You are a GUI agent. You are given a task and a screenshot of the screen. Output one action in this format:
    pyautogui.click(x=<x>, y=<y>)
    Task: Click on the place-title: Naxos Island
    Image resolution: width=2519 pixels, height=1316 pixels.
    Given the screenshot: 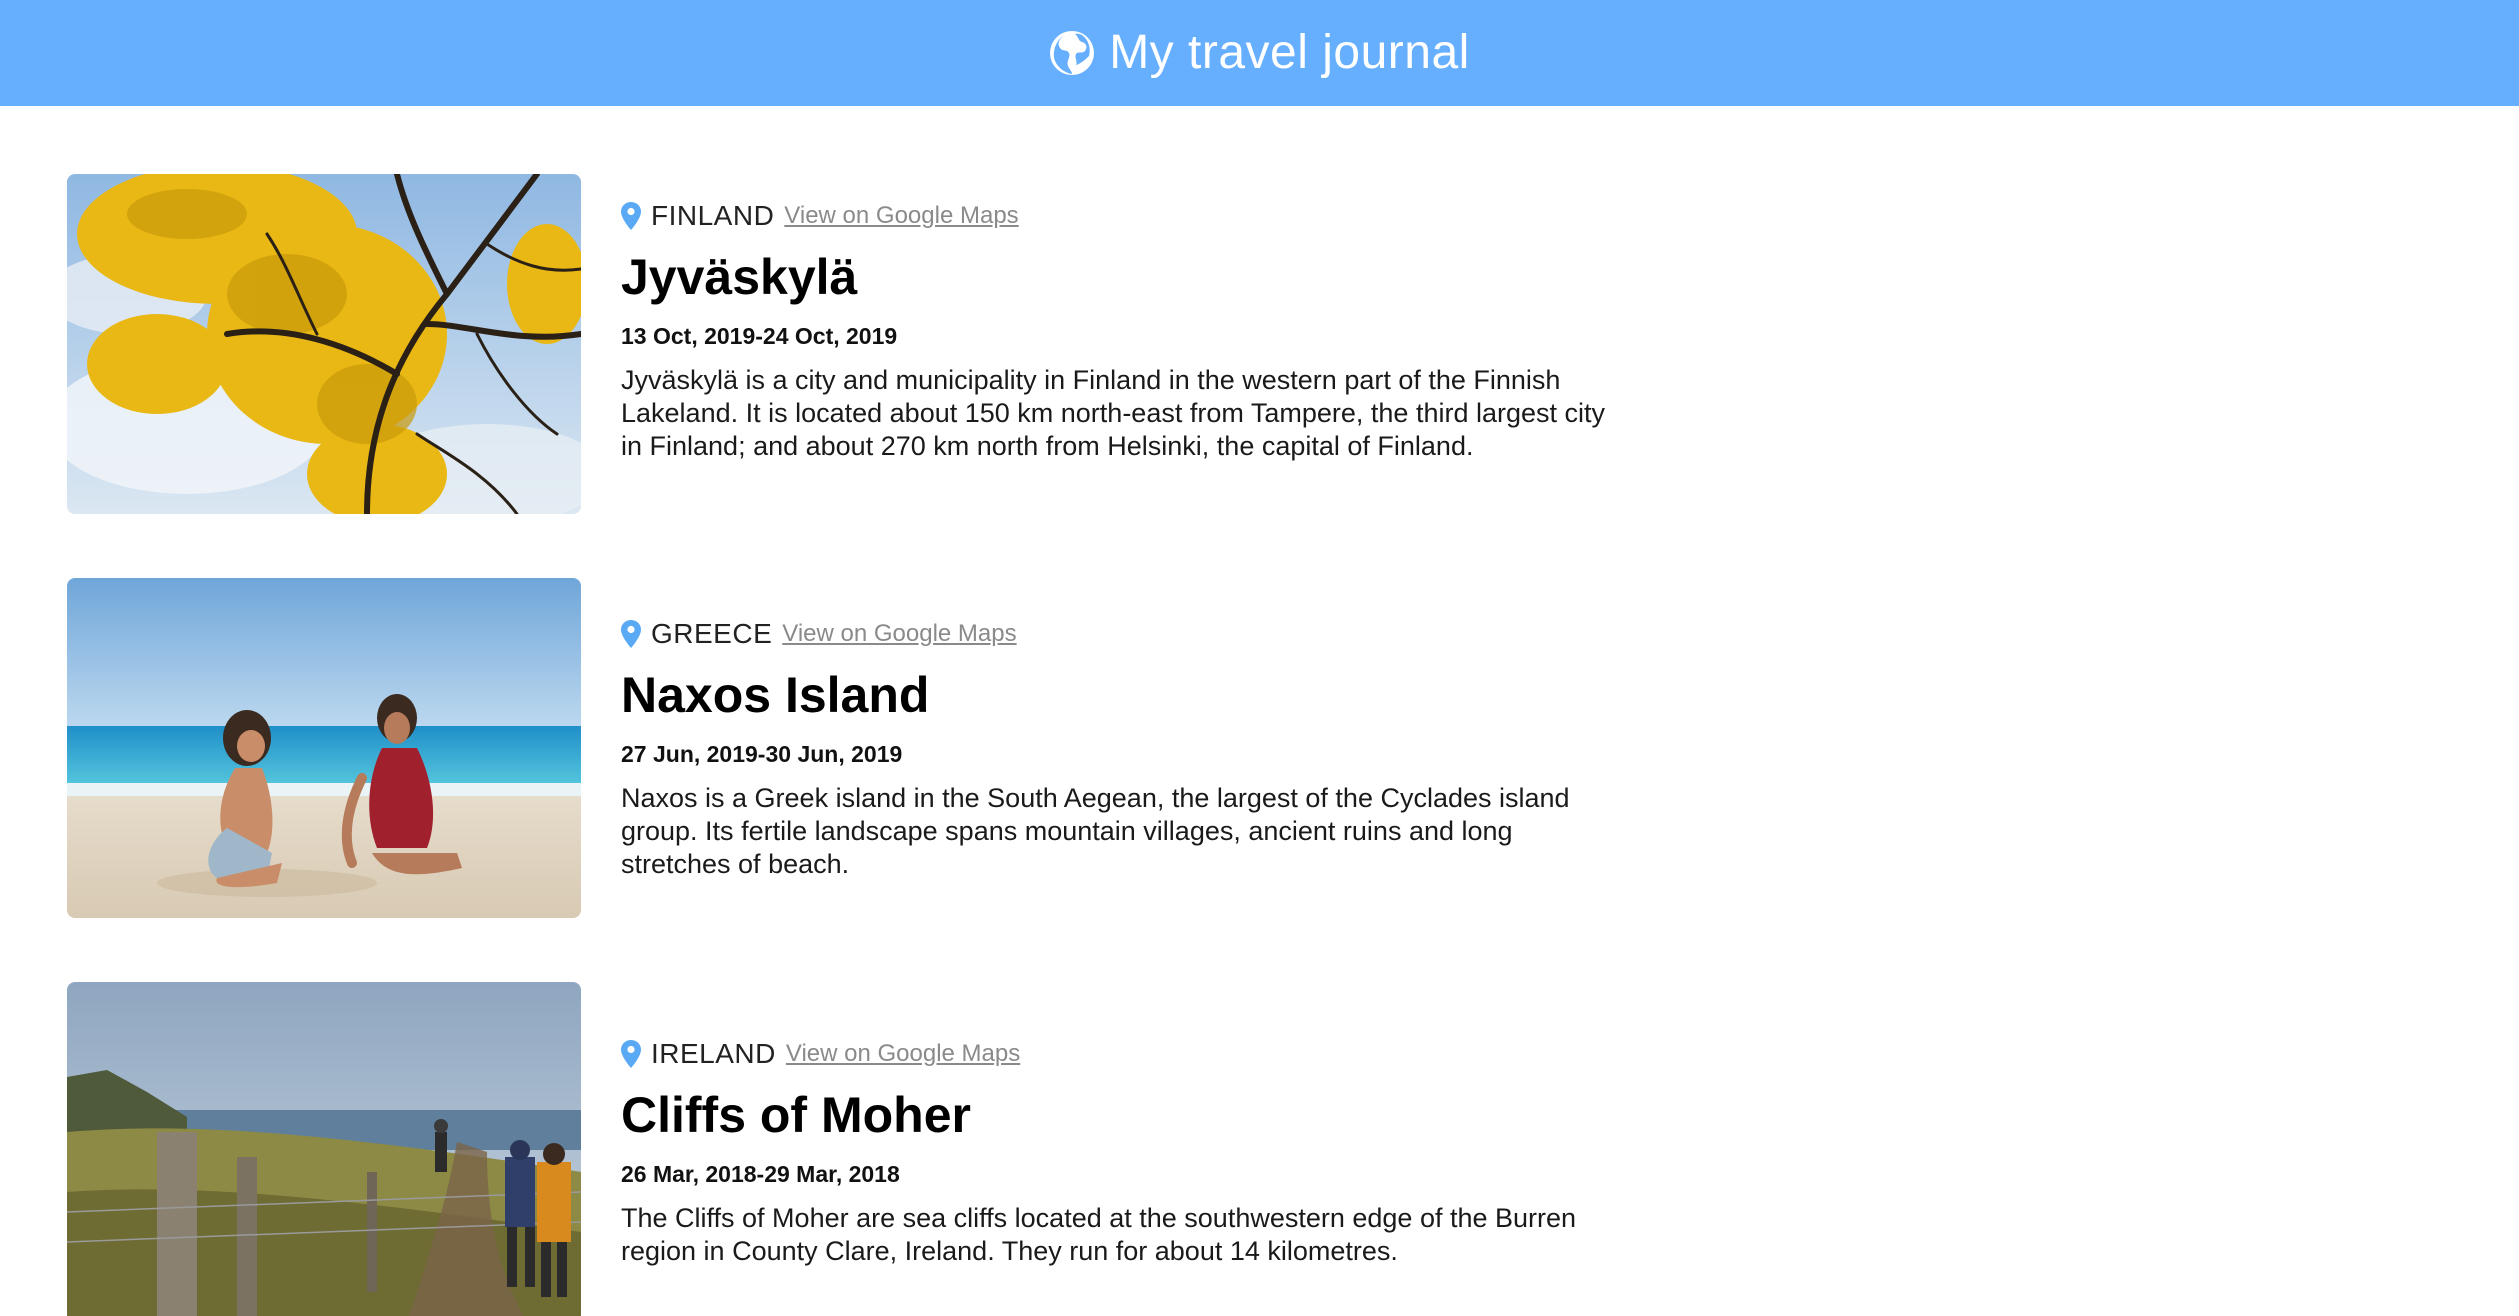 What is the action you would take?
    pyautogui.click(x=775, y=695)
    